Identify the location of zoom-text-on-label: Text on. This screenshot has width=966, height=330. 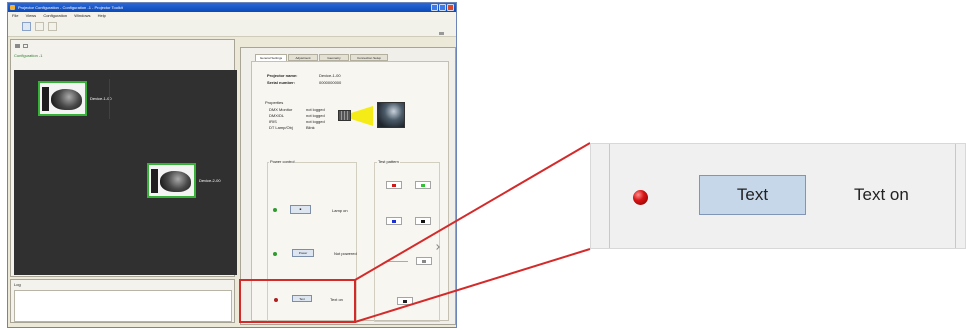
(881, 194).